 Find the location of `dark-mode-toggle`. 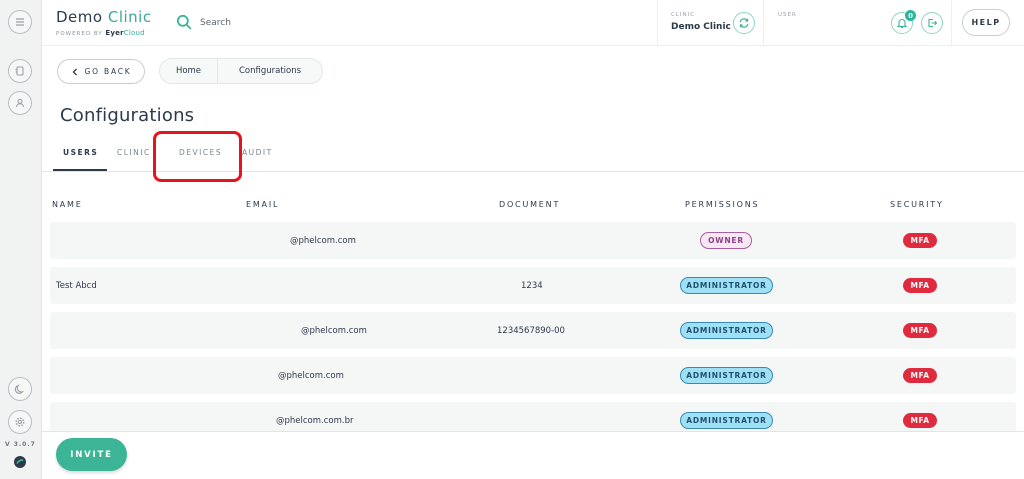

dark-mode-toggle is located at coordinates (20, 389).